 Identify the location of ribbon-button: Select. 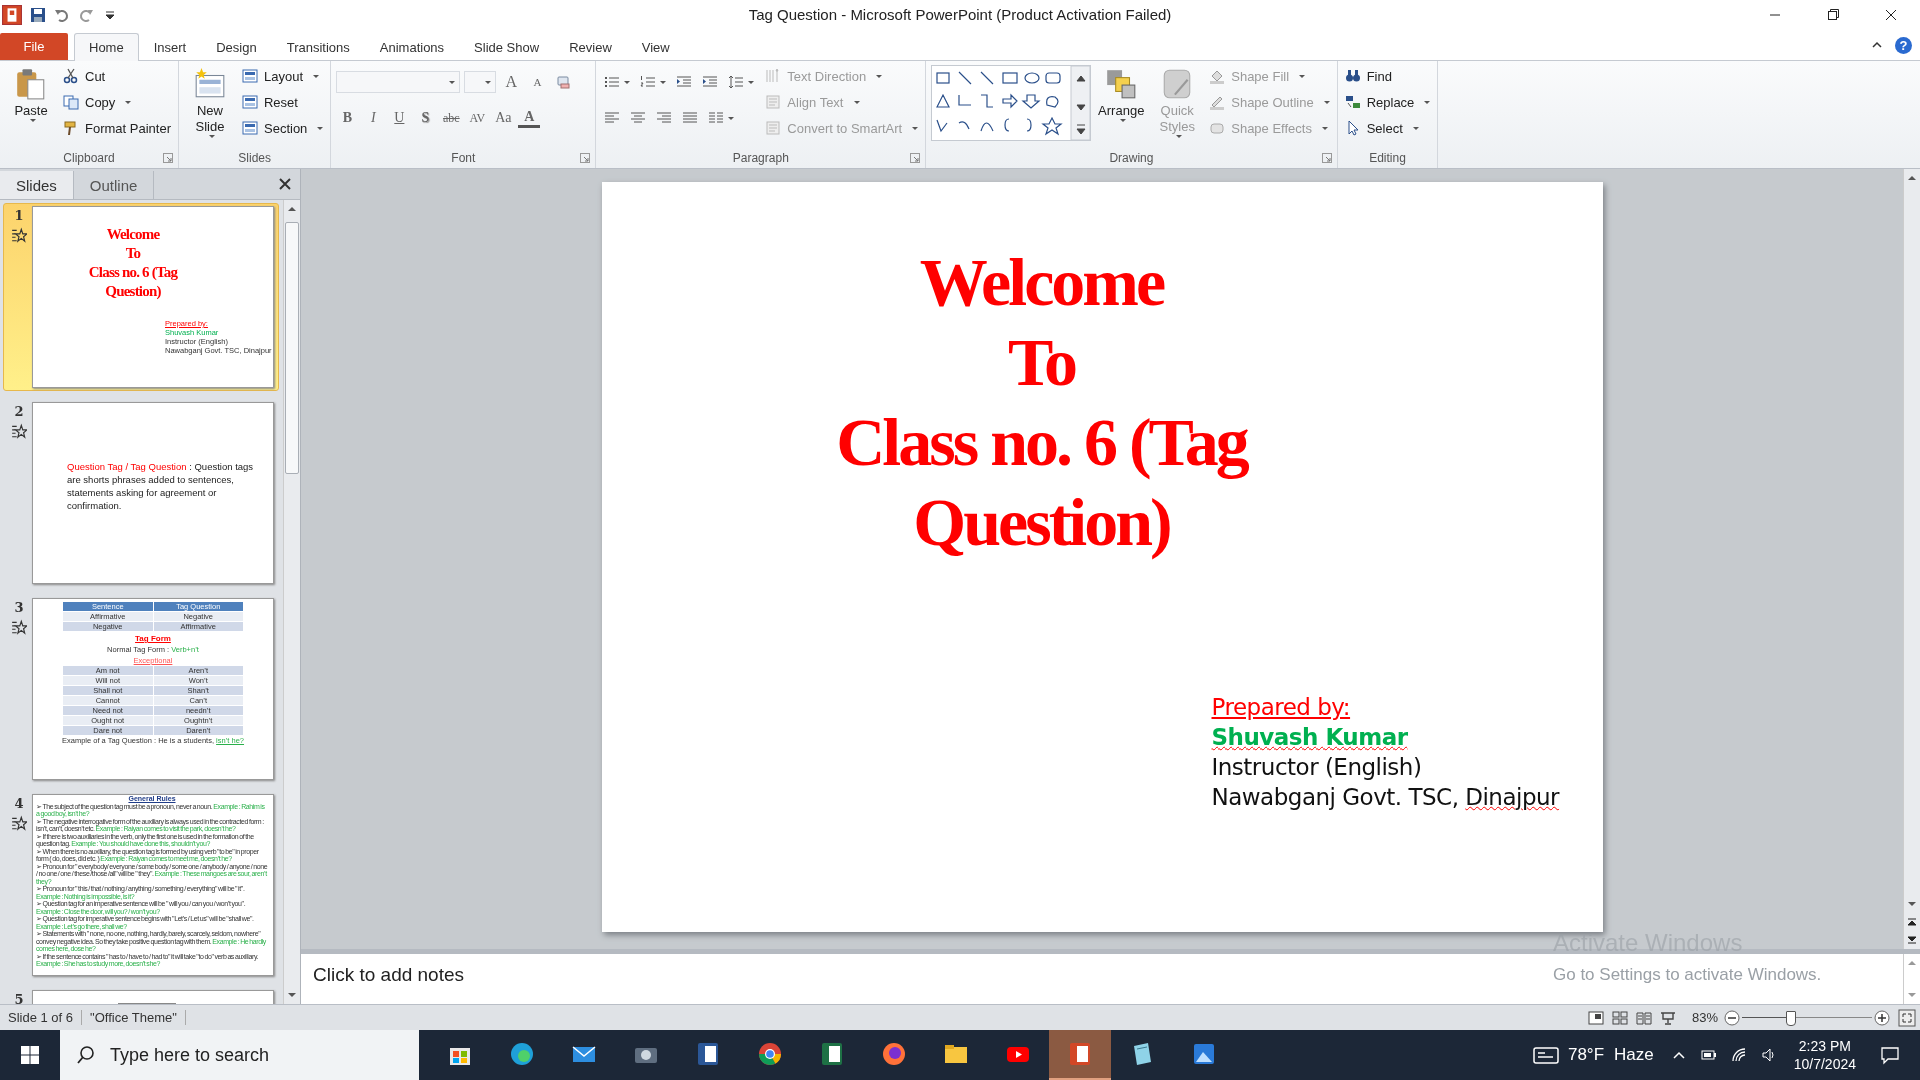
(1387, 128).